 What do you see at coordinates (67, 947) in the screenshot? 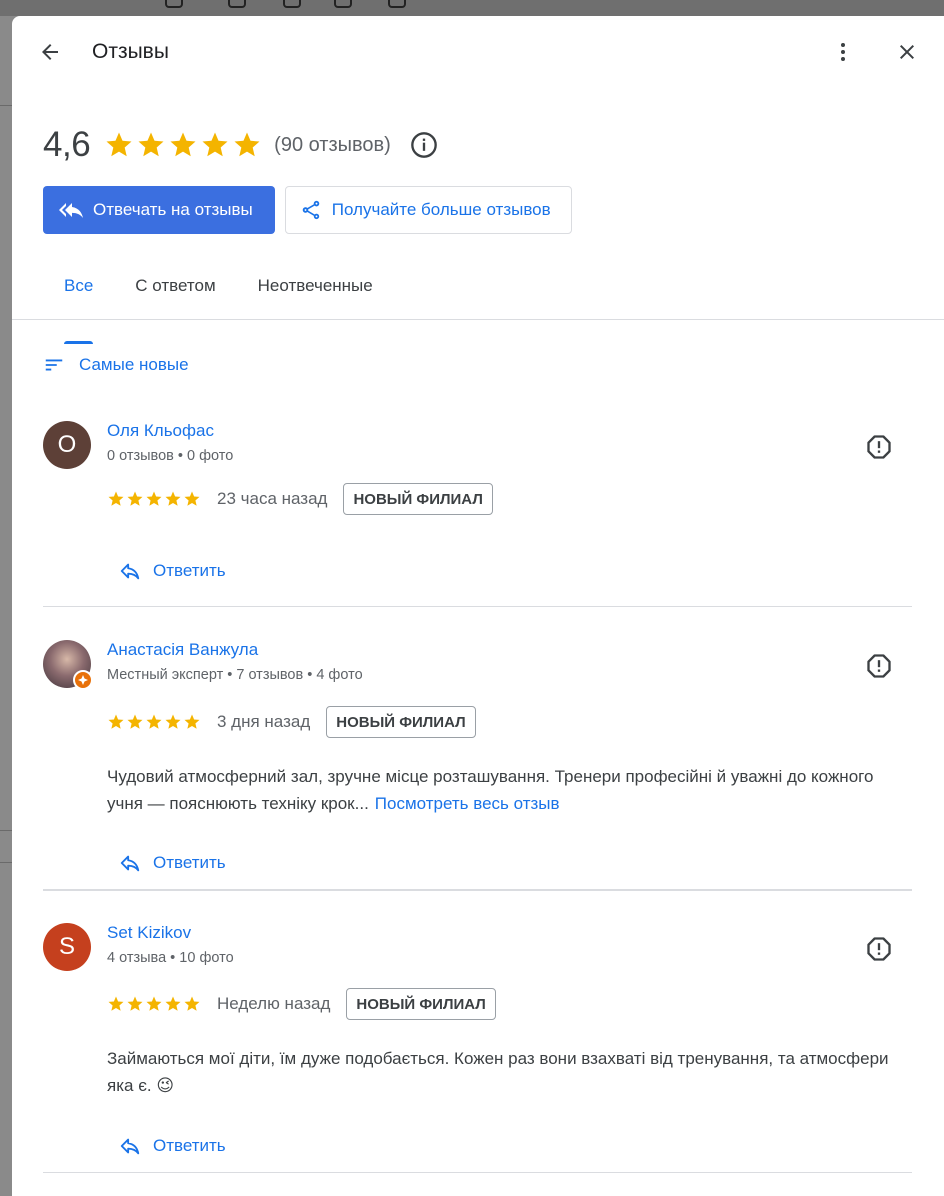
I see `avatar: S` at bounding box center [67, 947].